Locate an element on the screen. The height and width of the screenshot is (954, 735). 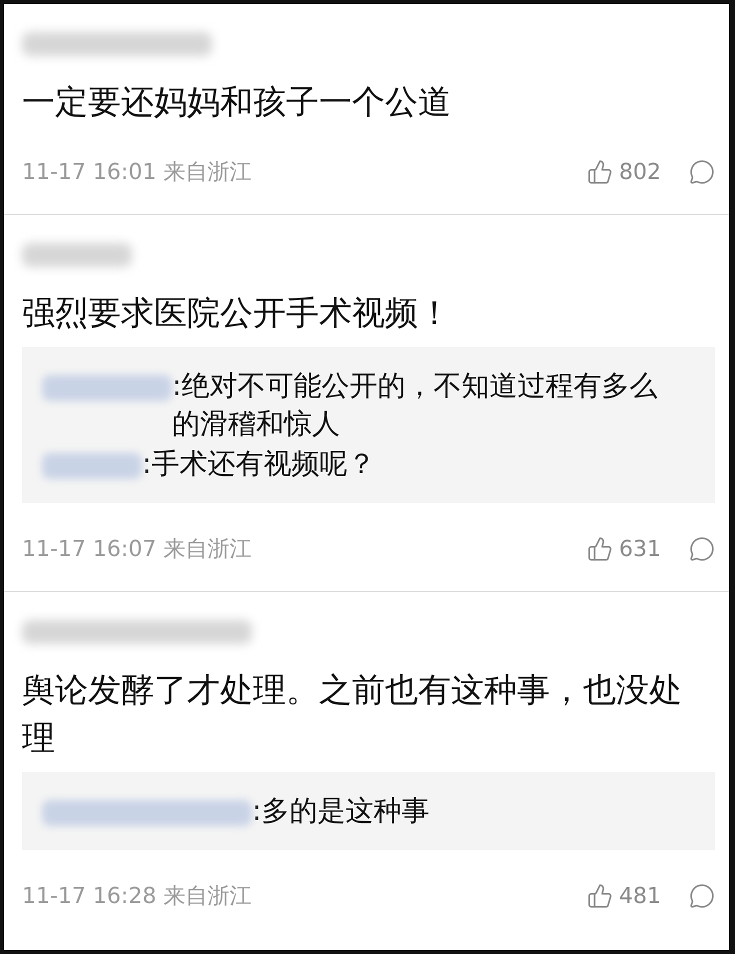
comment-text: 一定要还妈妈和孩子一个公道 is located at coordinates (237, 102).